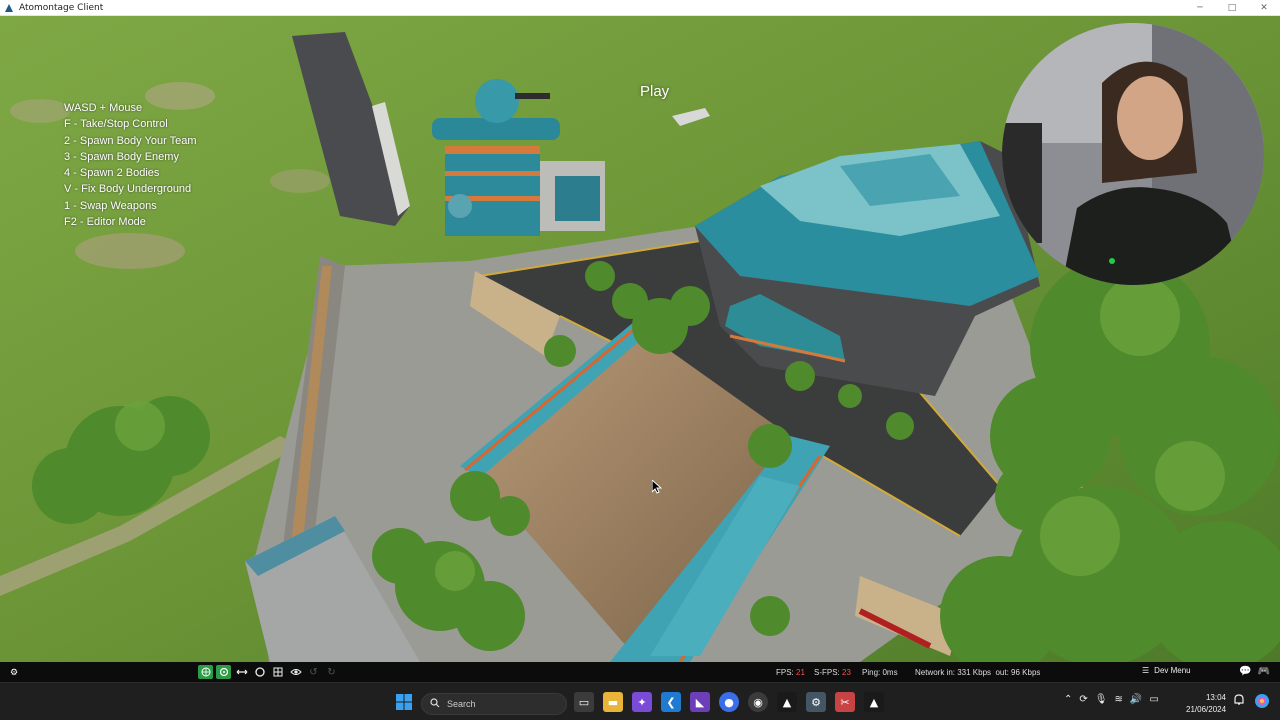 The image size is (1280, 720). Describe the element at coordinates (1206, 709) in the screenshot. I see `clock-date: 21/06/2024` at that location.